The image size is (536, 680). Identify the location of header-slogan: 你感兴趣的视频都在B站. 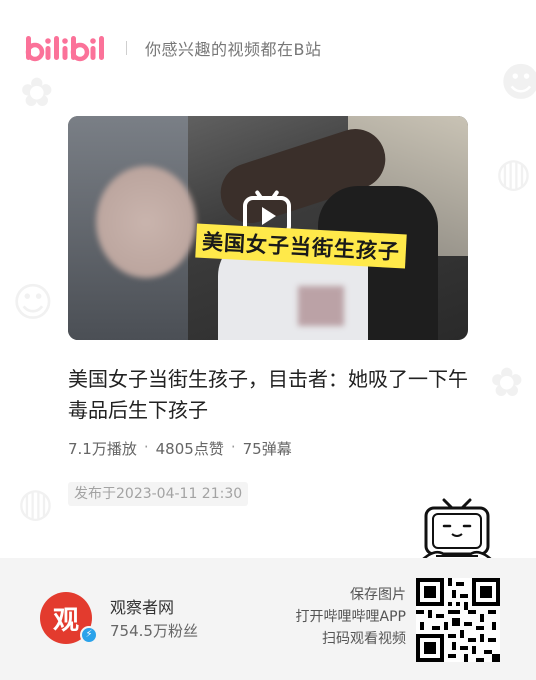
(233, 49).